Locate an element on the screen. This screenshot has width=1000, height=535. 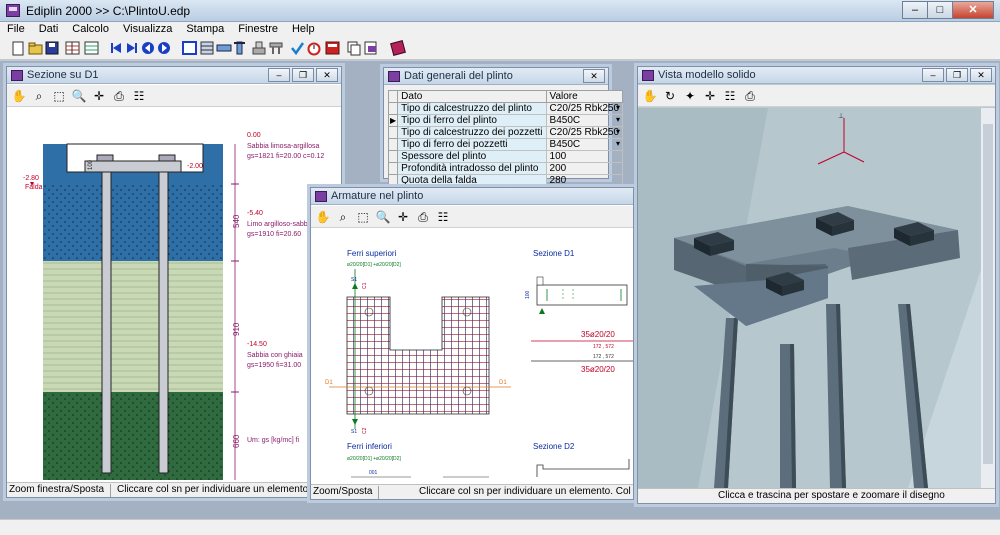
piles-icon is located at coordinates (276, 48).